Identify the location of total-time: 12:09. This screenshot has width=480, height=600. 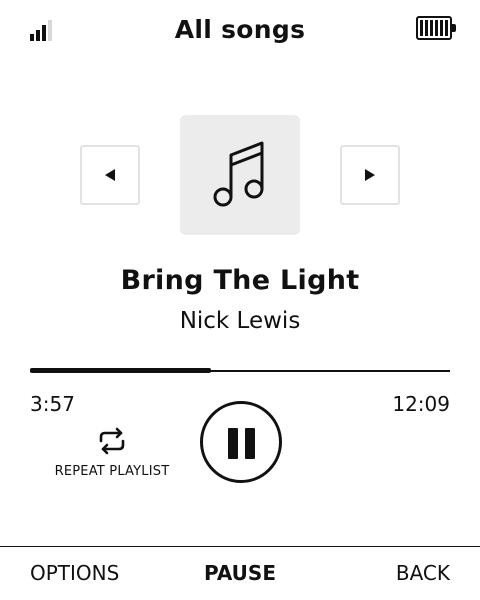
(421, 404).